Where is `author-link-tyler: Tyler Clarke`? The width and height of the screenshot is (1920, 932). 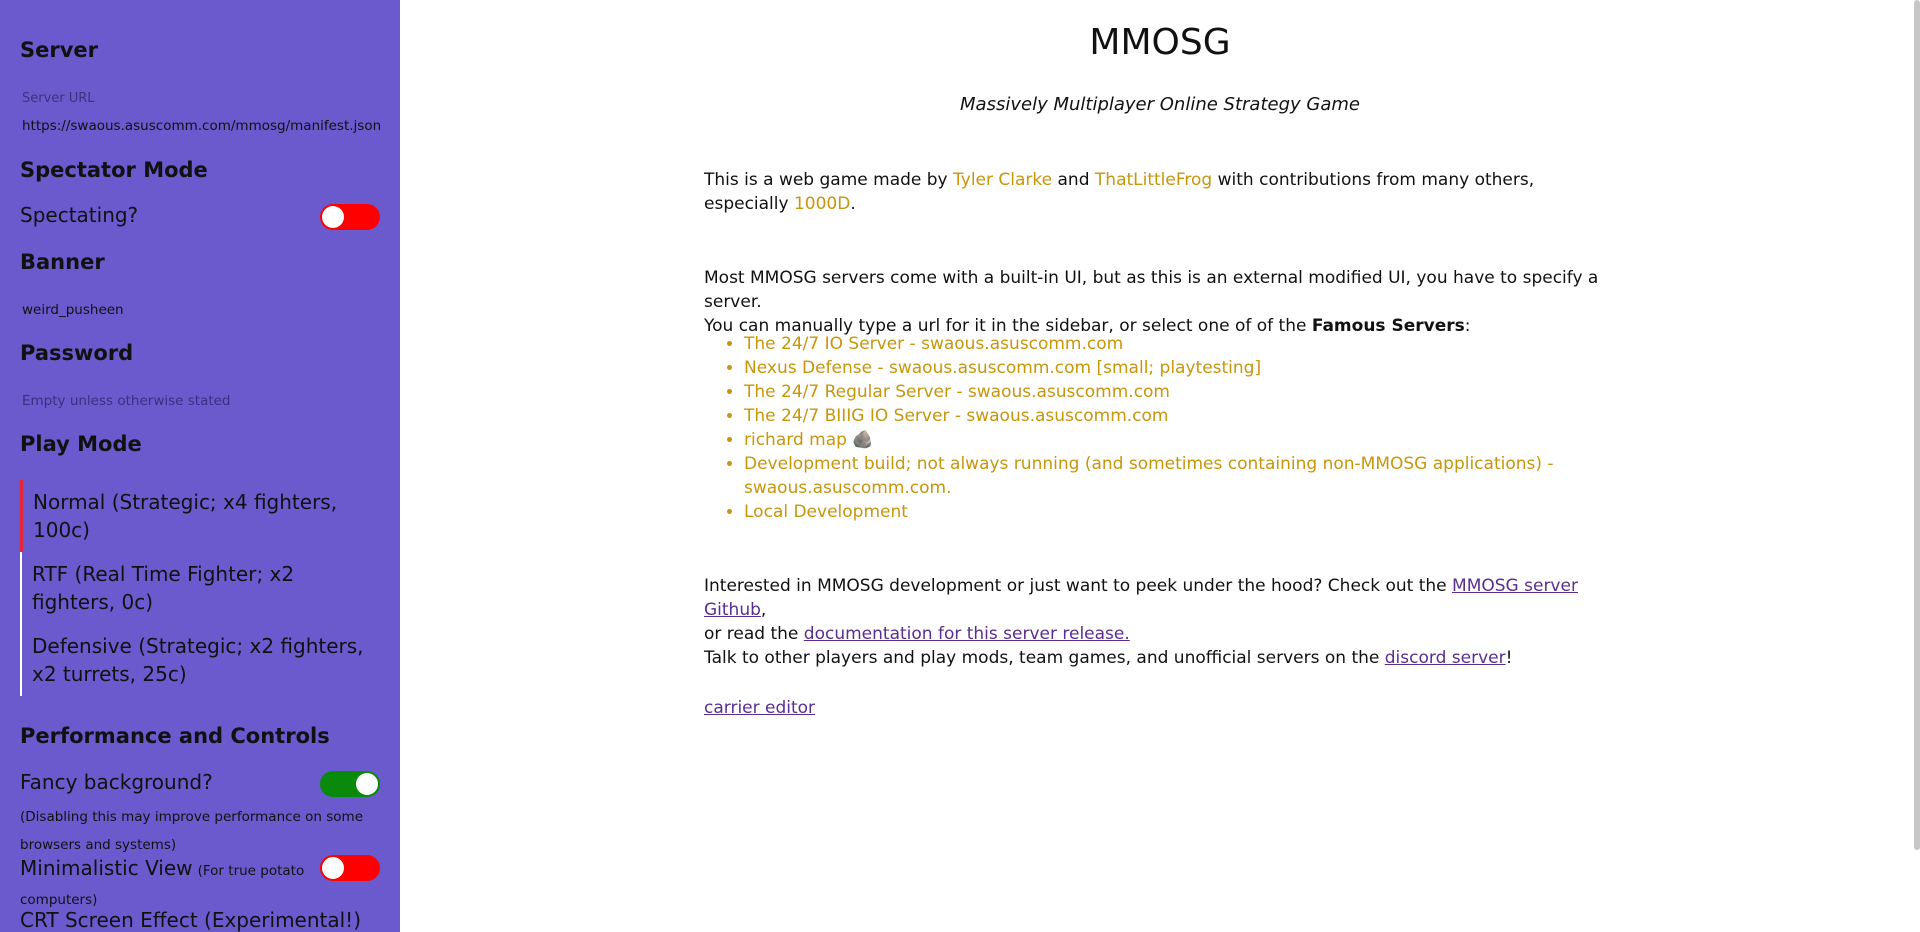 author-link-tyler: Tyler Clarke is located at coordinates (1002, 180).